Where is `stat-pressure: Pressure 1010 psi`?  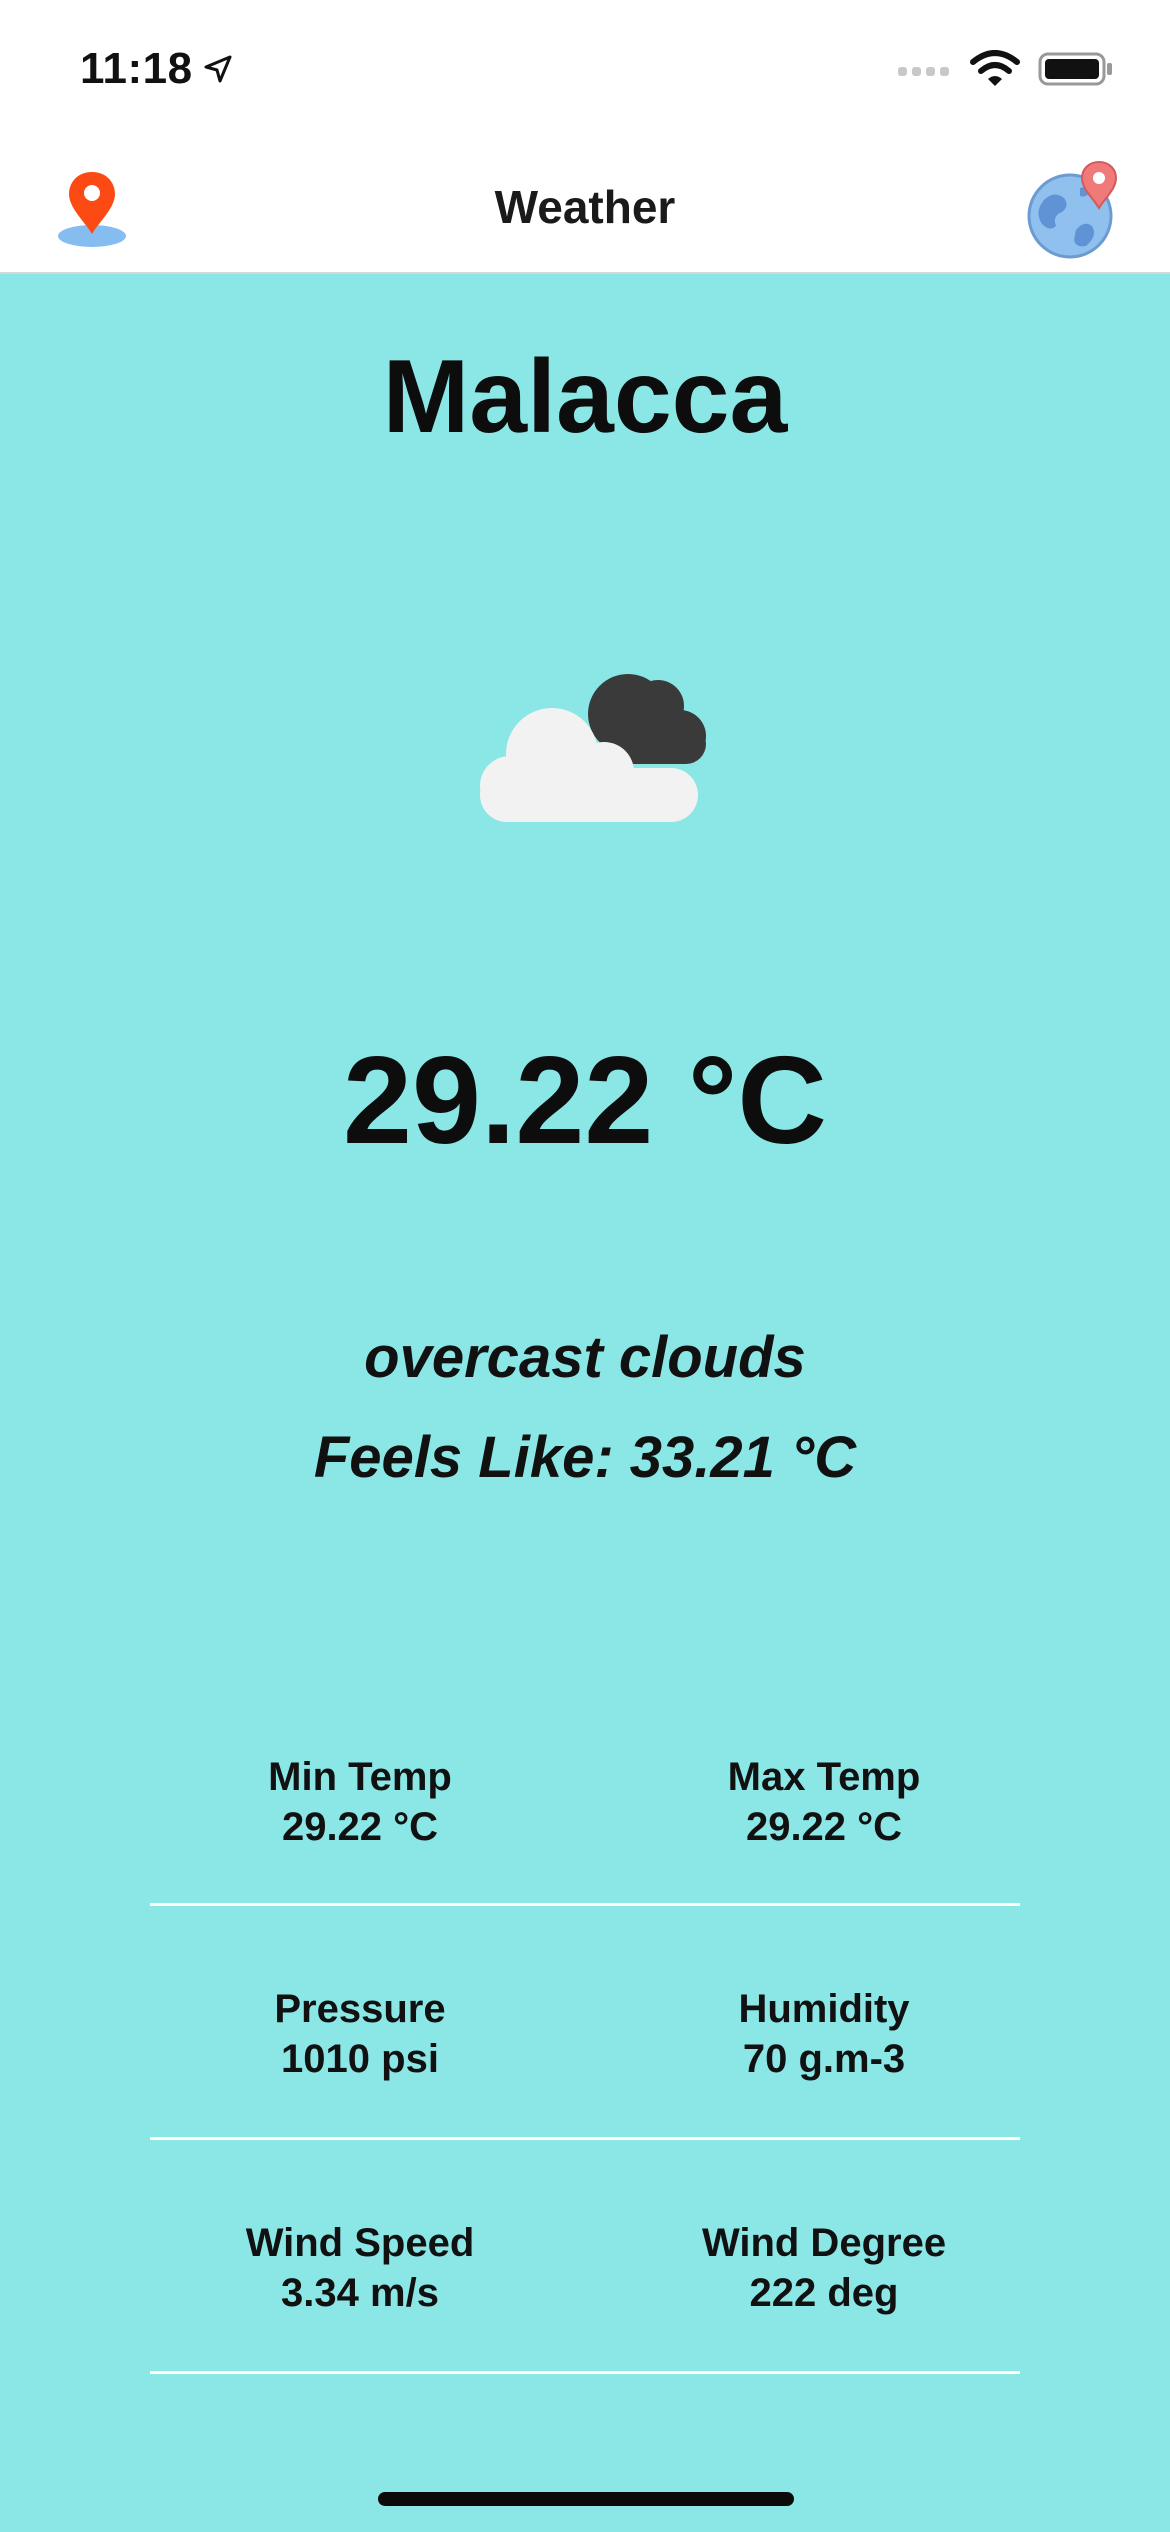 stat-pressure: Pressure 1010 psi is located at coordinates (360, 2034).